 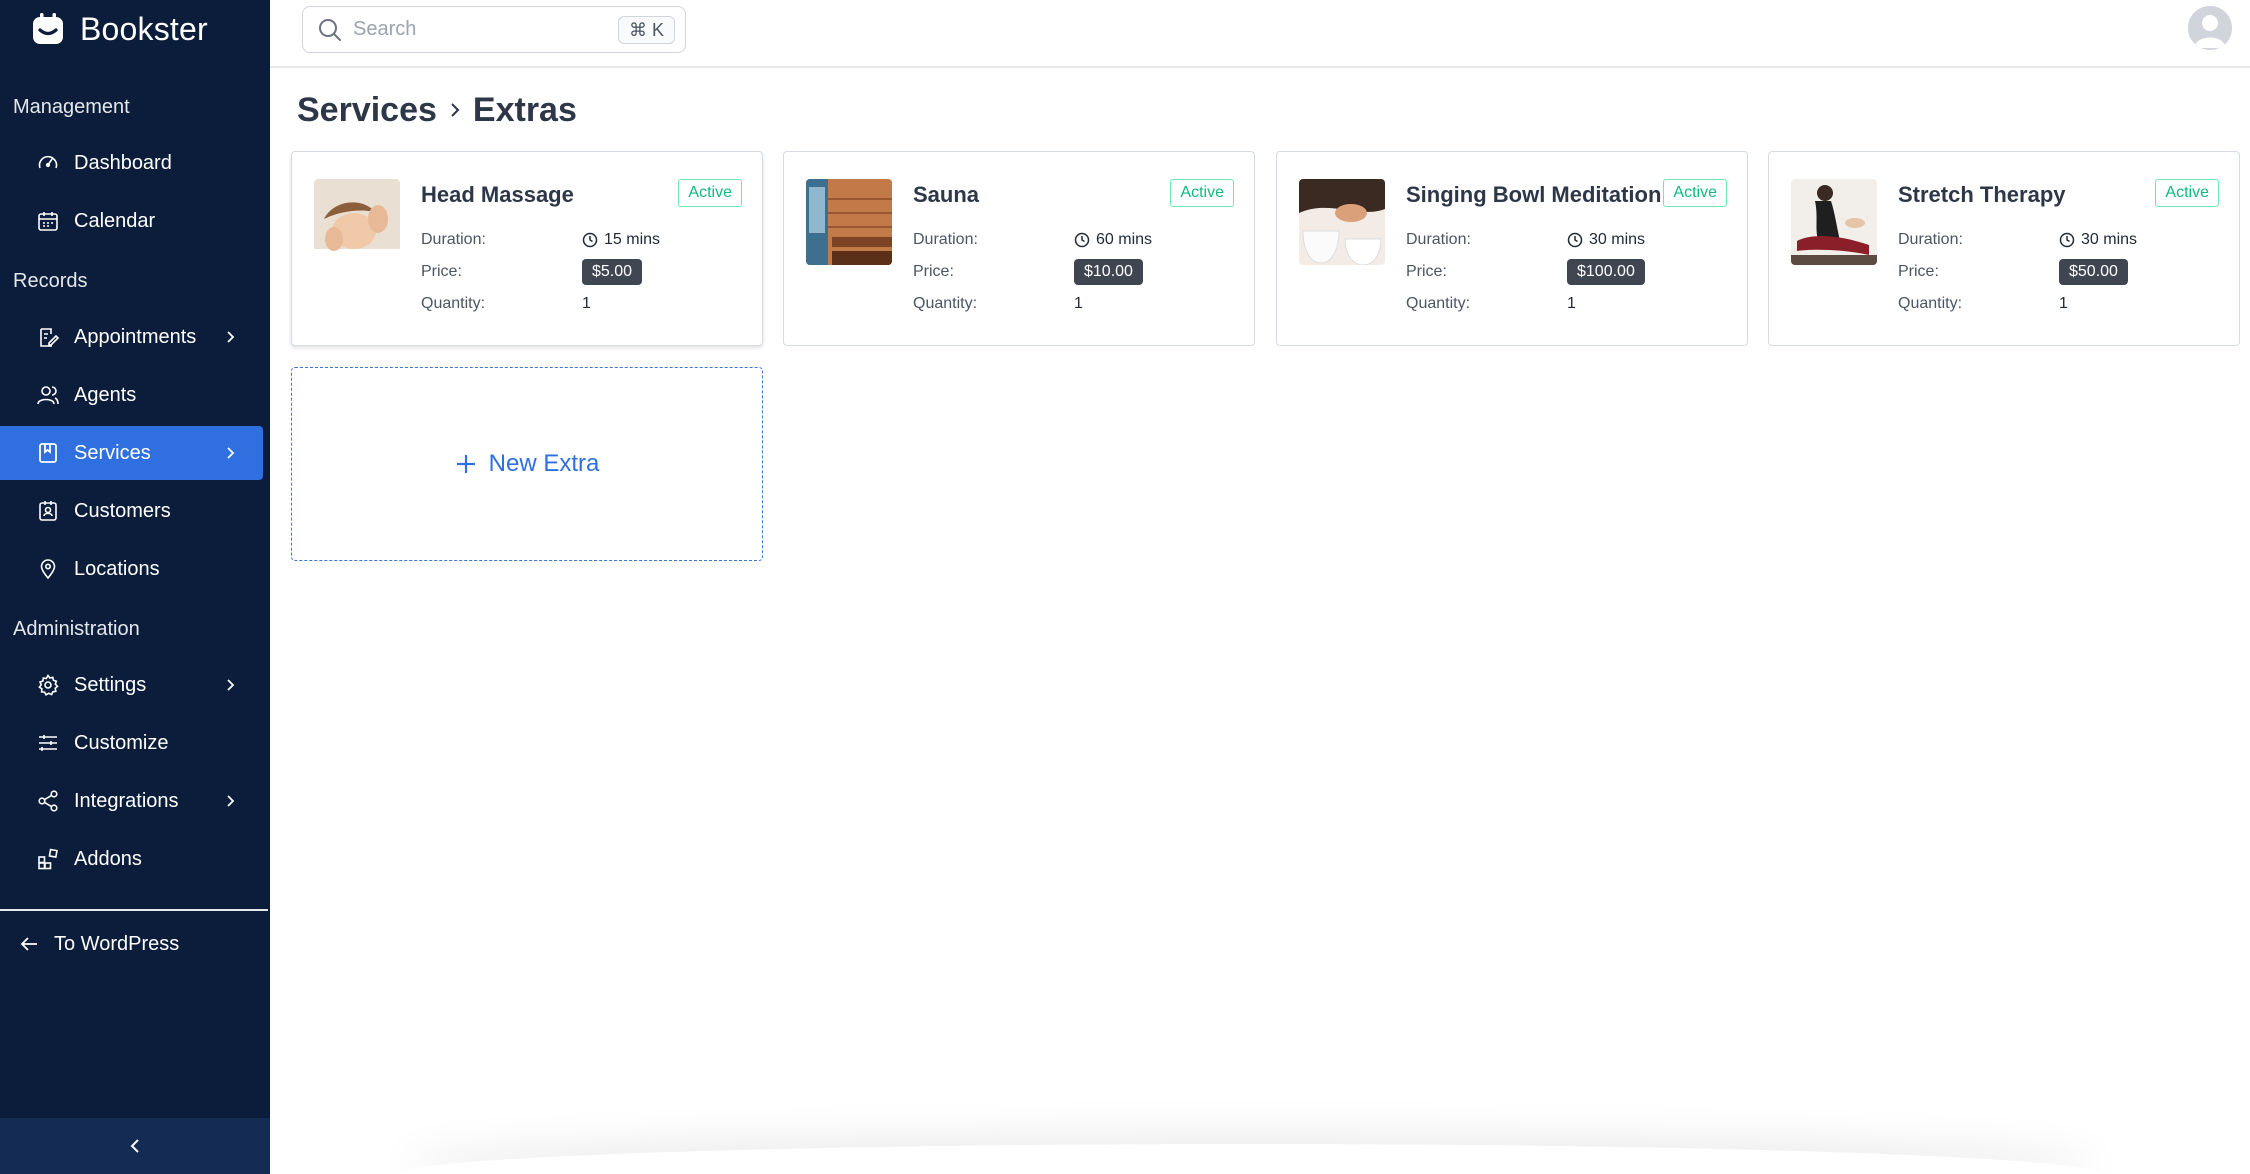 What do you see at coordinates (117, 943) in the screenshot?
I see `to-wordpress-label: To WordPress` at bounding box center [117, 943].